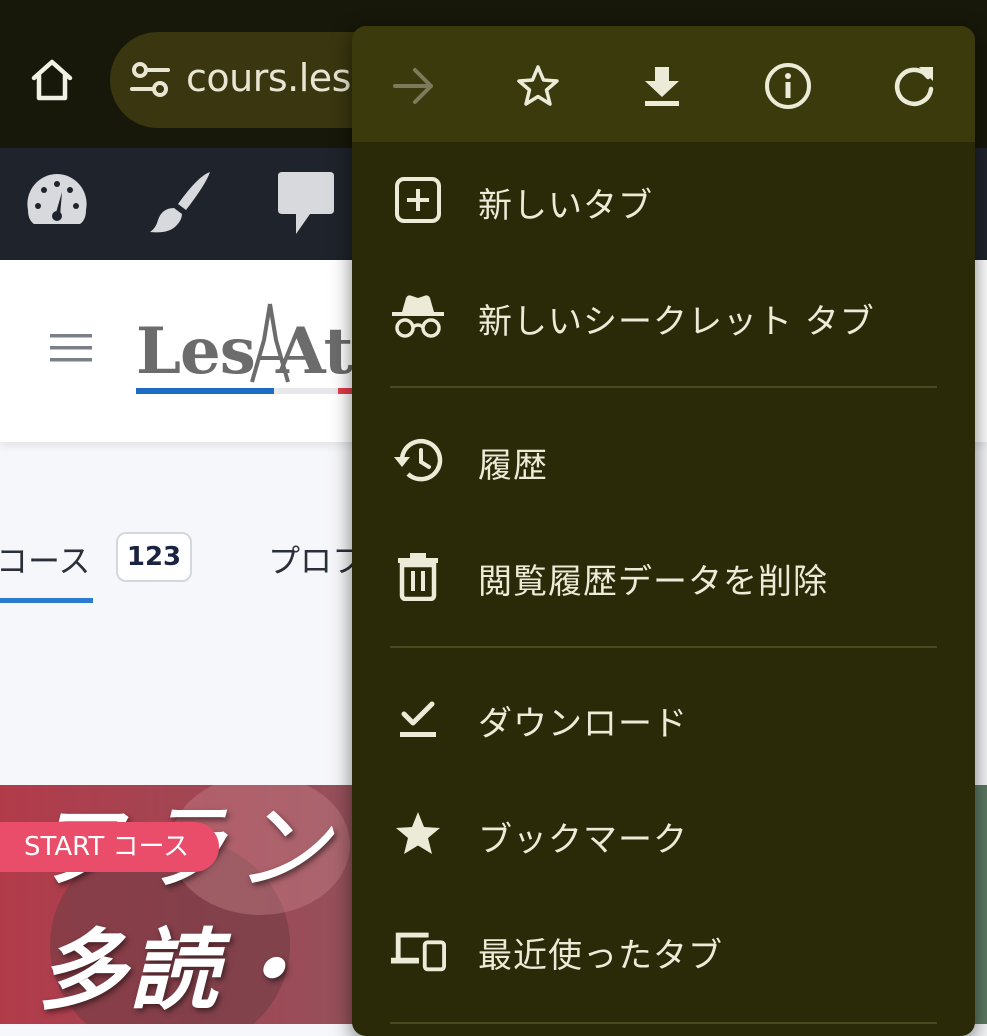  What do you see at coordinates (154, 557) in the screenshot?
I see `course-count-badge: 123` at bounding box center [154, 557].